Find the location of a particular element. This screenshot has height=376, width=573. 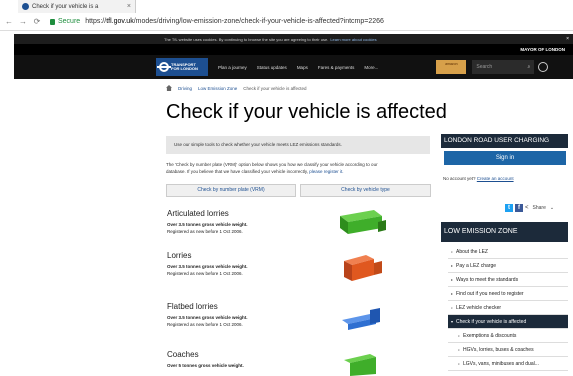

home-icon is located at coordinates (169, 88).